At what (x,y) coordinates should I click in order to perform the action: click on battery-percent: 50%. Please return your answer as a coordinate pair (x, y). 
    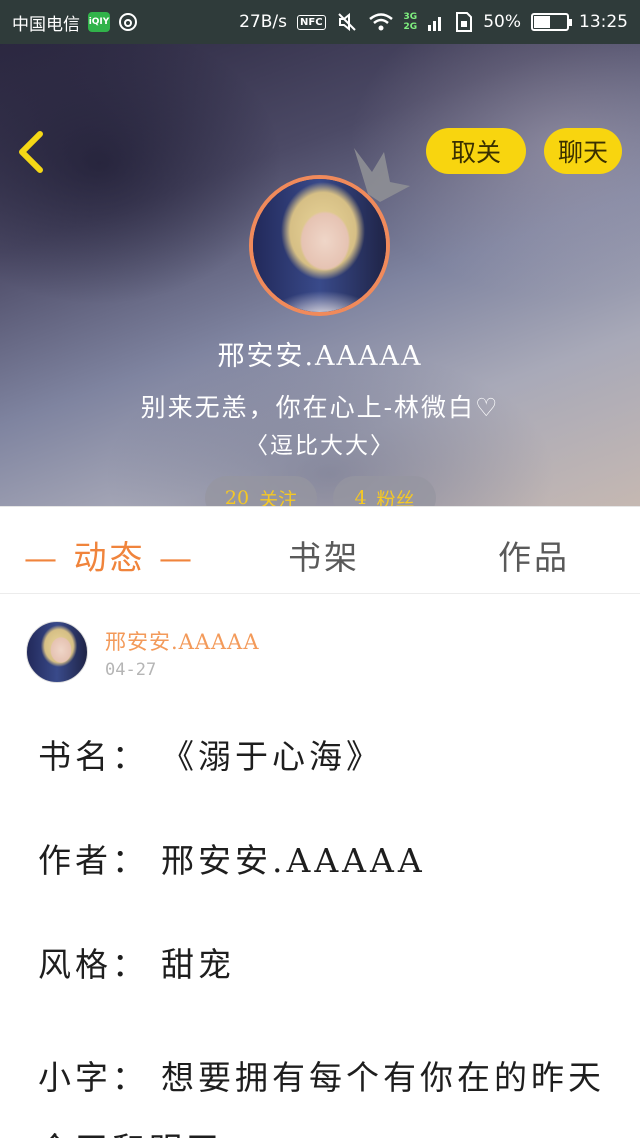
    Looking at the image, I should click on (502, 22).